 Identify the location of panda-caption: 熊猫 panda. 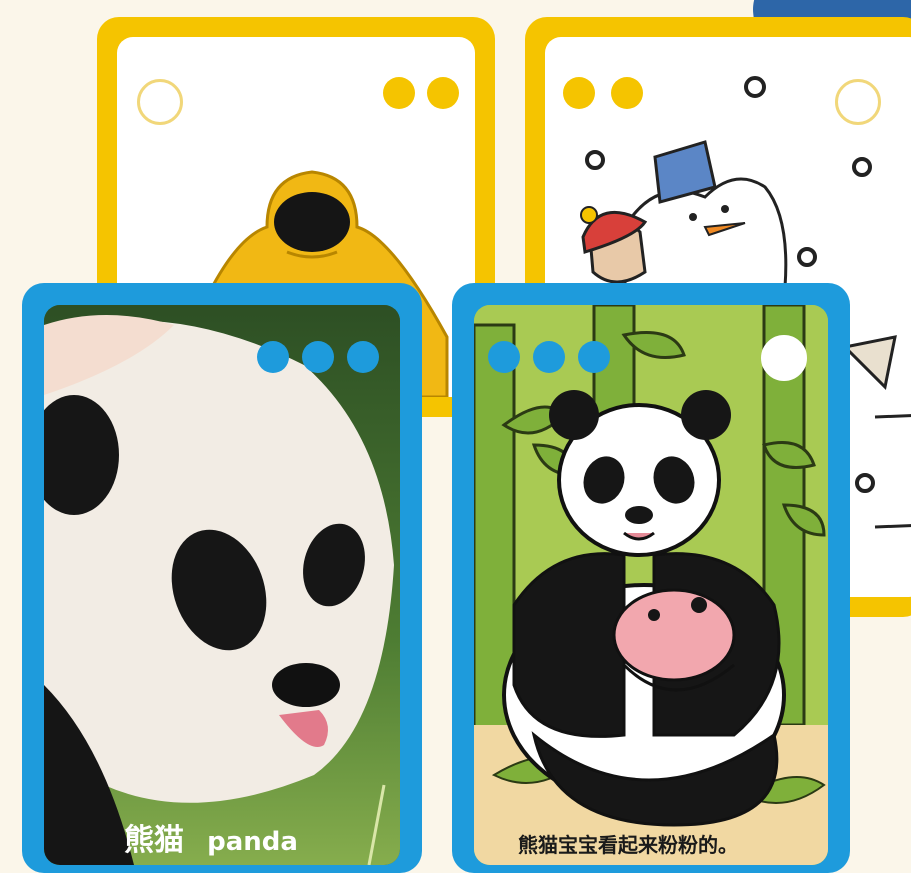
(211, 837).